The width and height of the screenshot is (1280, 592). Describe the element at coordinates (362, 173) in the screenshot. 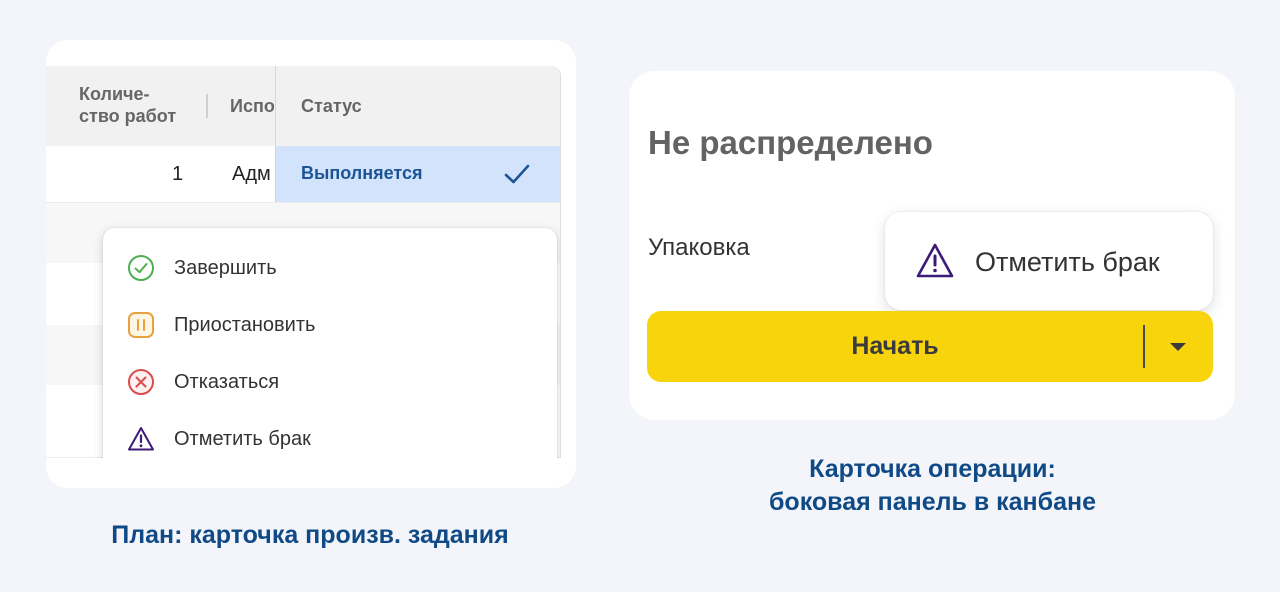

I see `status-value: Выполняется` at that location.